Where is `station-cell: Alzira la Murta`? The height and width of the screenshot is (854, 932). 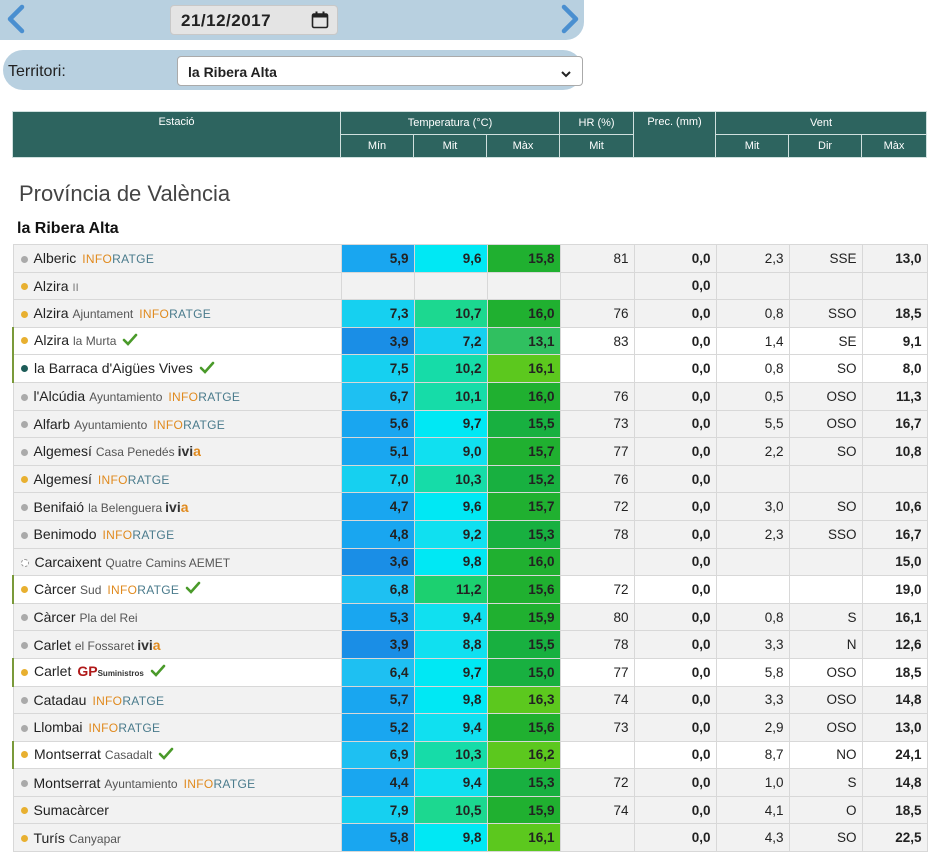 station-cell: Alzira la Murta is located at coordinates (177, 341).